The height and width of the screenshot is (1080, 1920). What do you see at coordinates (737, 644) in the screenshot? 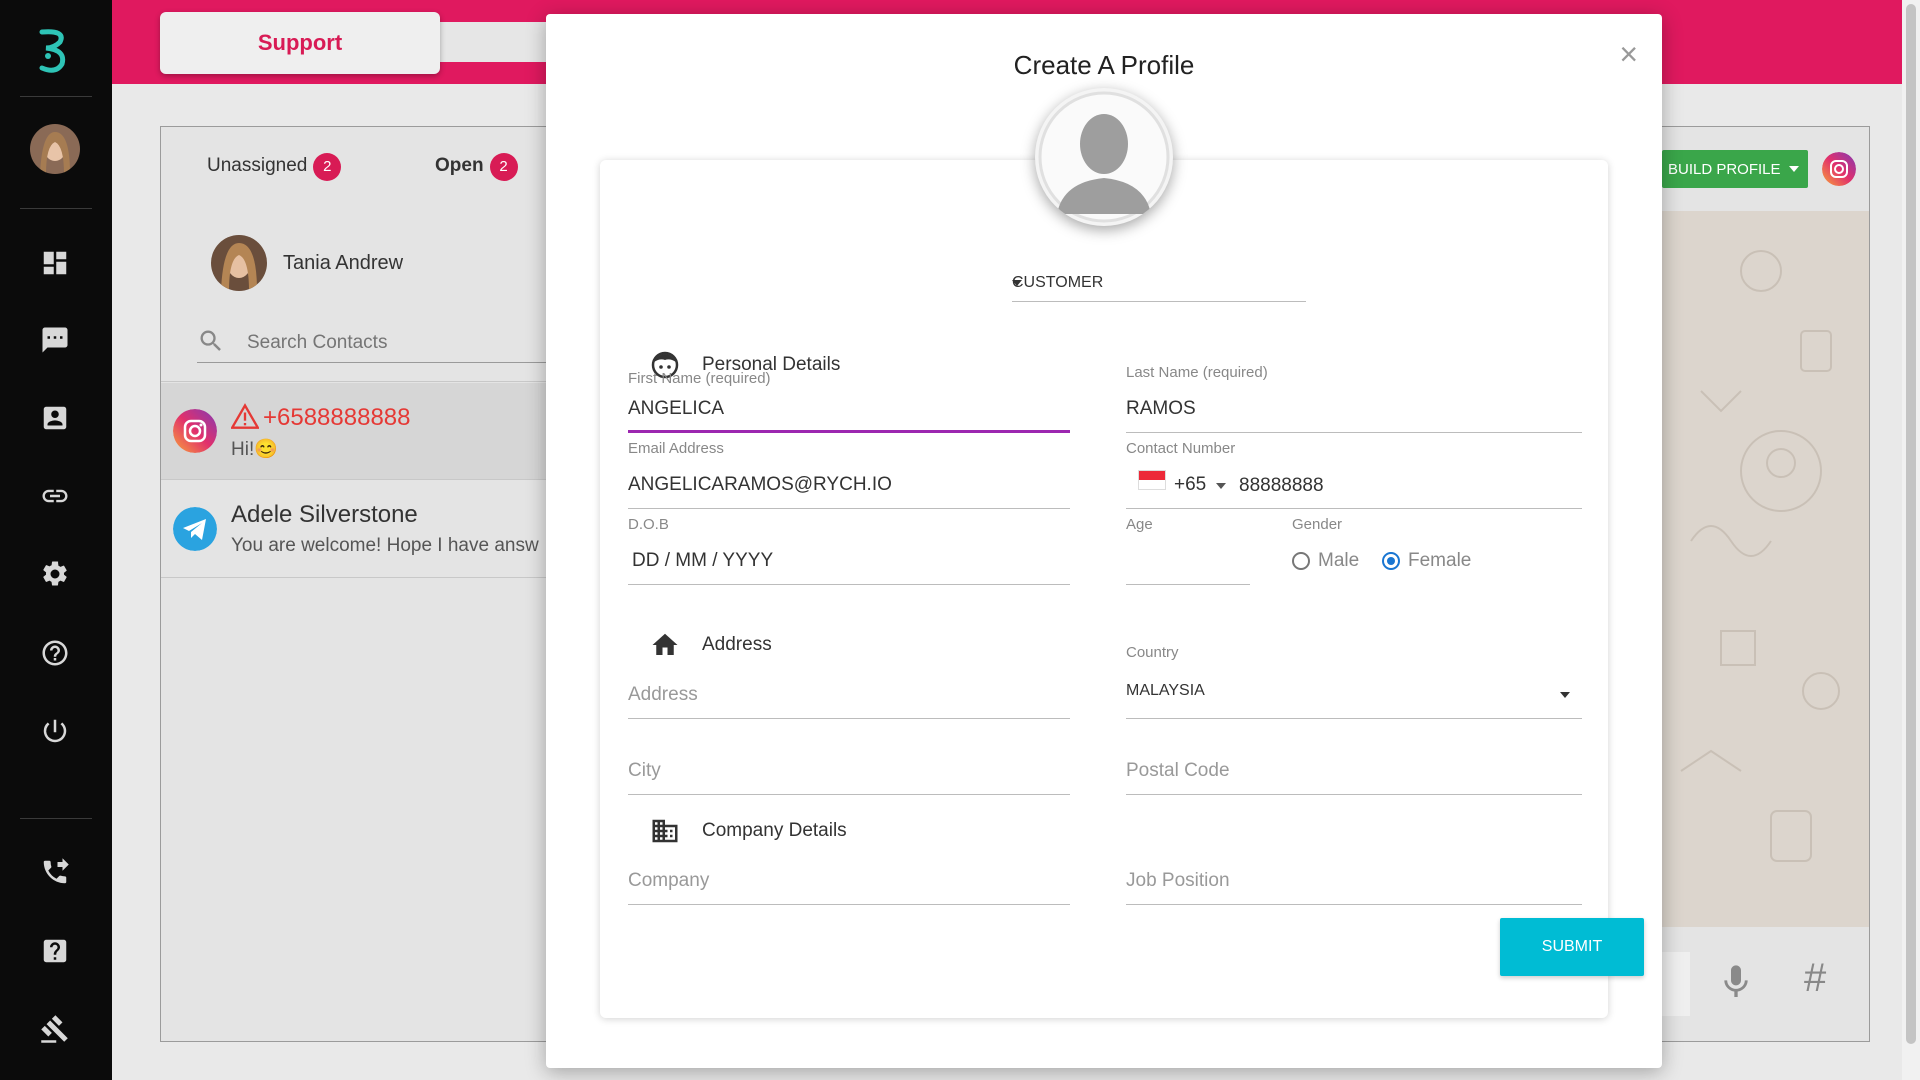
I see `section-title: Address` at bounding box center [737, 644].